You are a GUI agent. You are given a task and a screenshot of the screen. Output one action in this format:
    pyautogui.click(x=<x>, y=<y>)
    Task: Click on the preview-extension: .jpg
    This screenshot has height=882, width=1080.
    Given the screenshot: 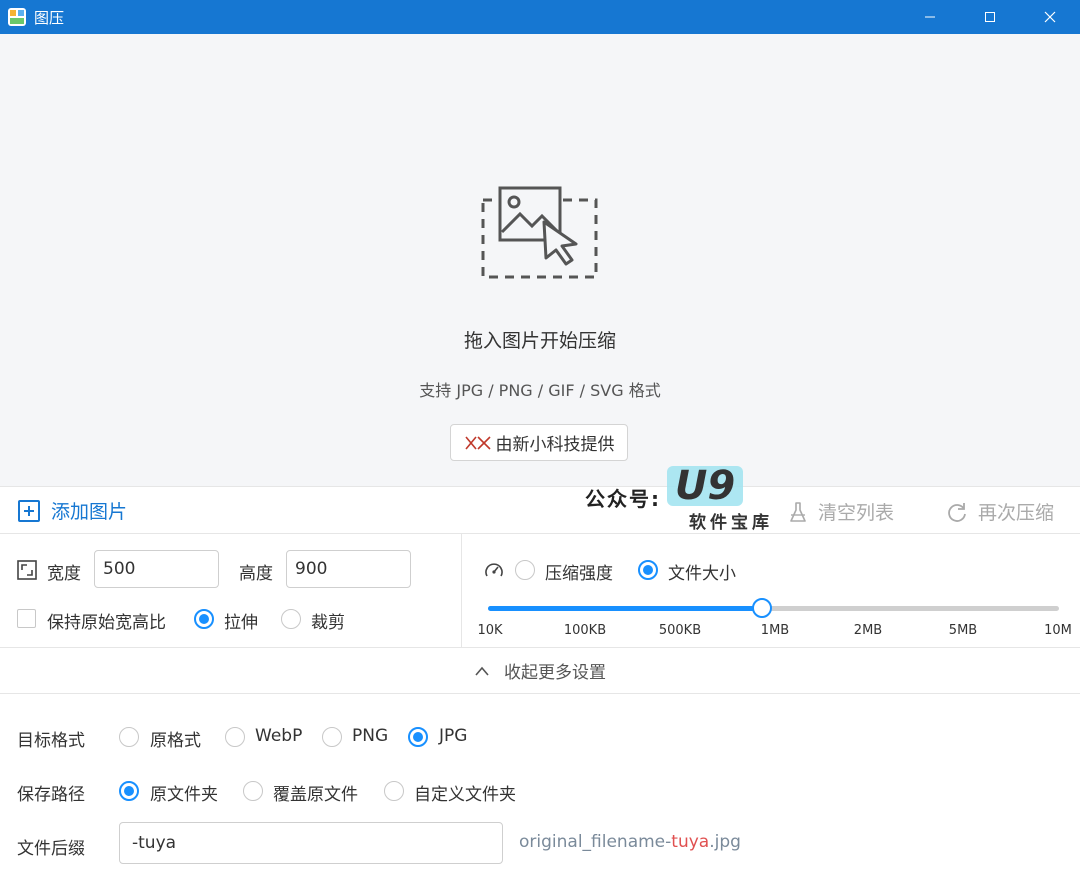 What is the action you would take?
    pyautogui.click(x=725, y=842)
    